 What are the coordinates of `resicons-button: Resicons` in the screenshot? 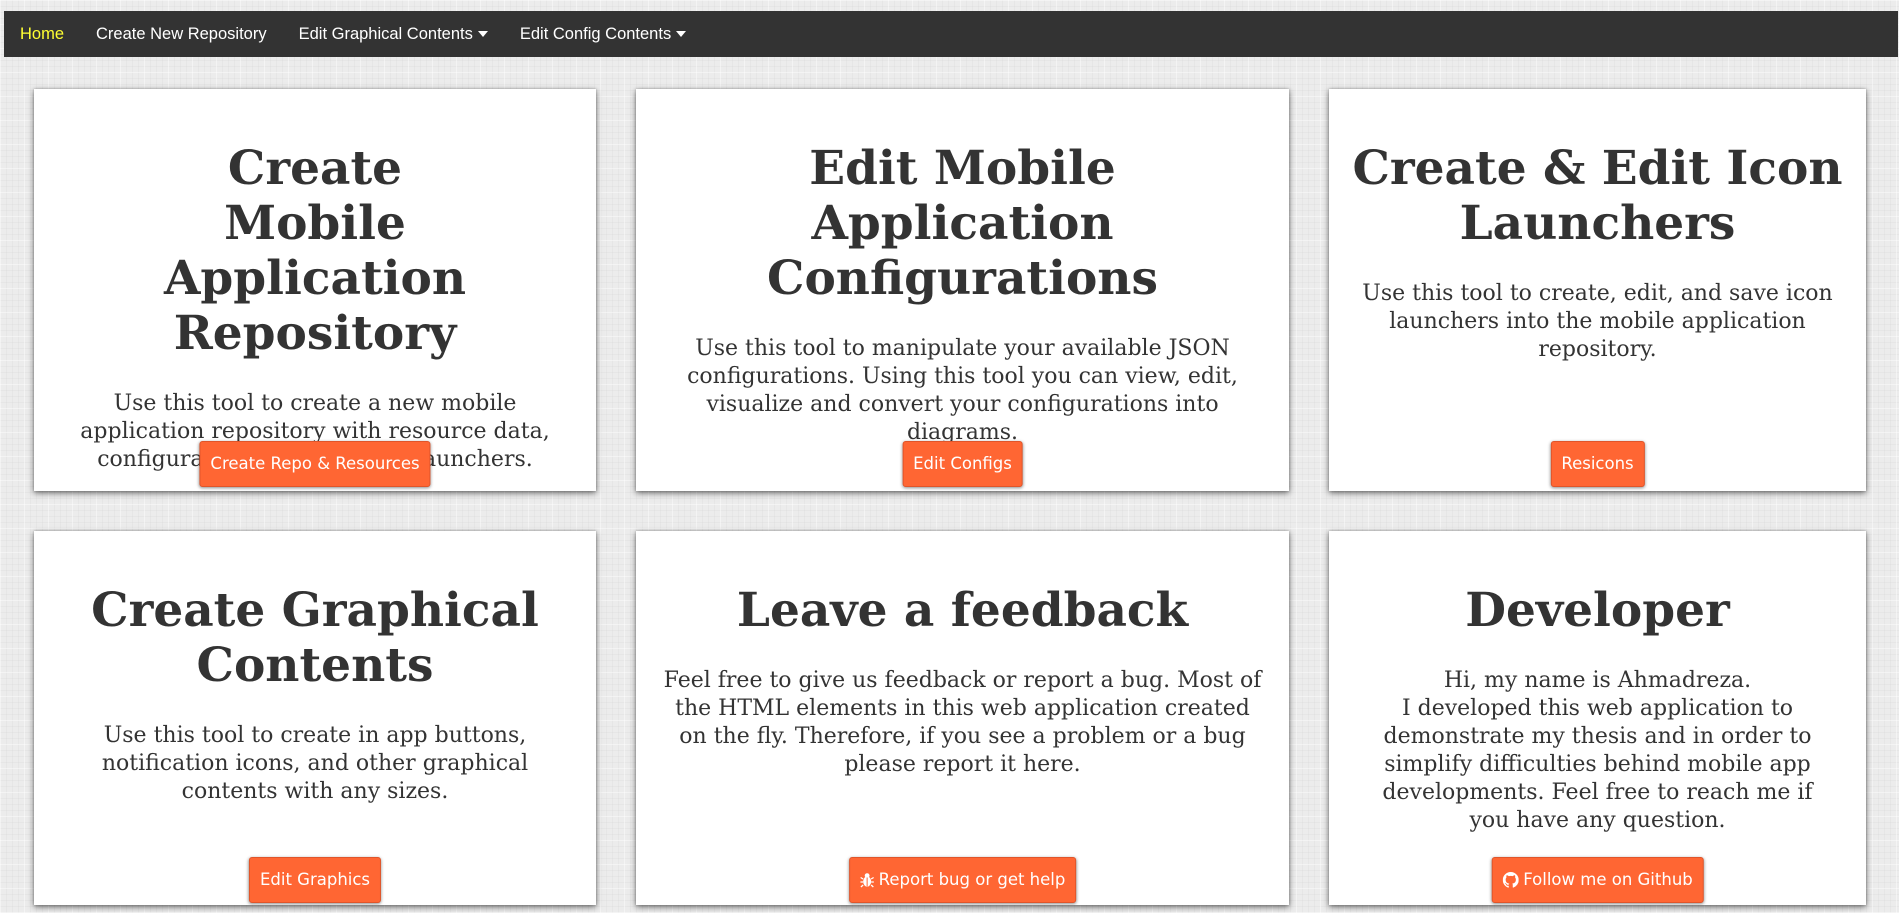 It's located at (1597, 464).